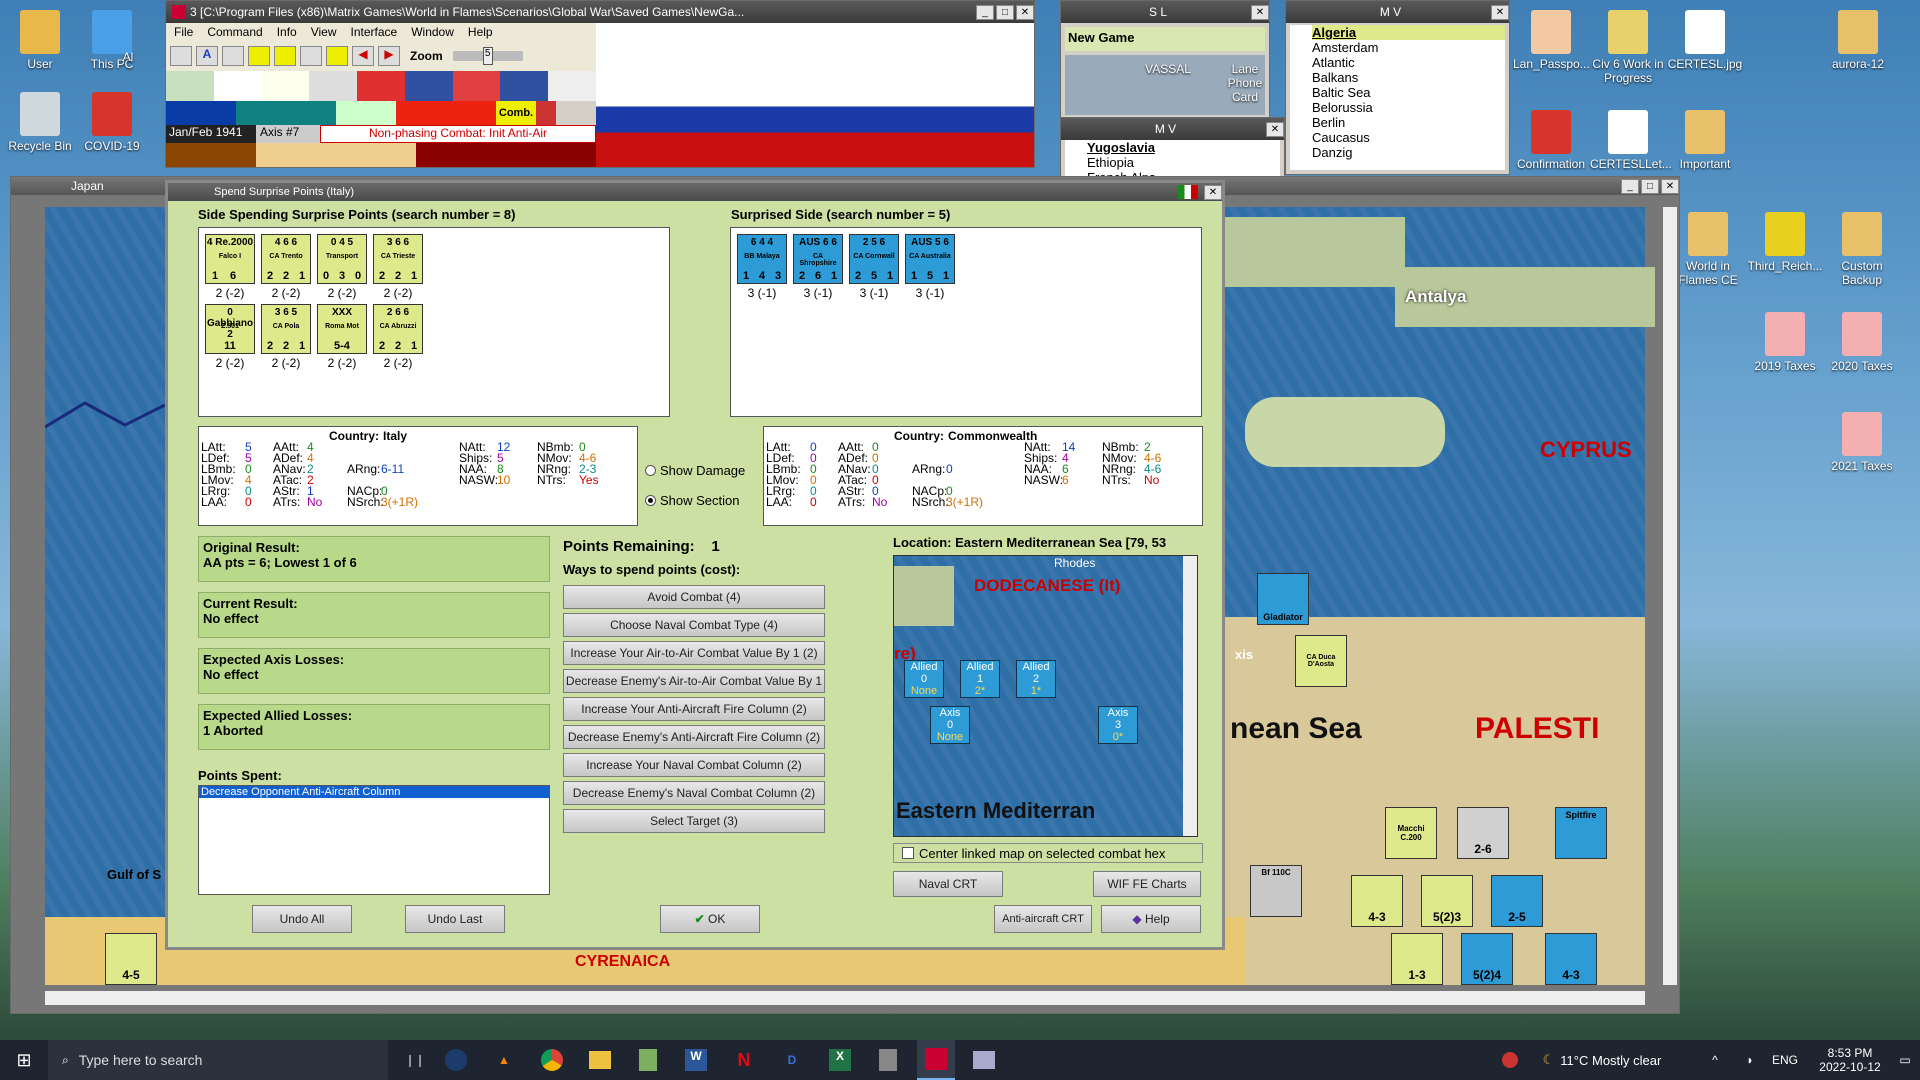 This screenshot has height=1080, width=1920. Describe the element at coordinates (183, 32) in the screenshot. I see `menu-file: File` at that location.